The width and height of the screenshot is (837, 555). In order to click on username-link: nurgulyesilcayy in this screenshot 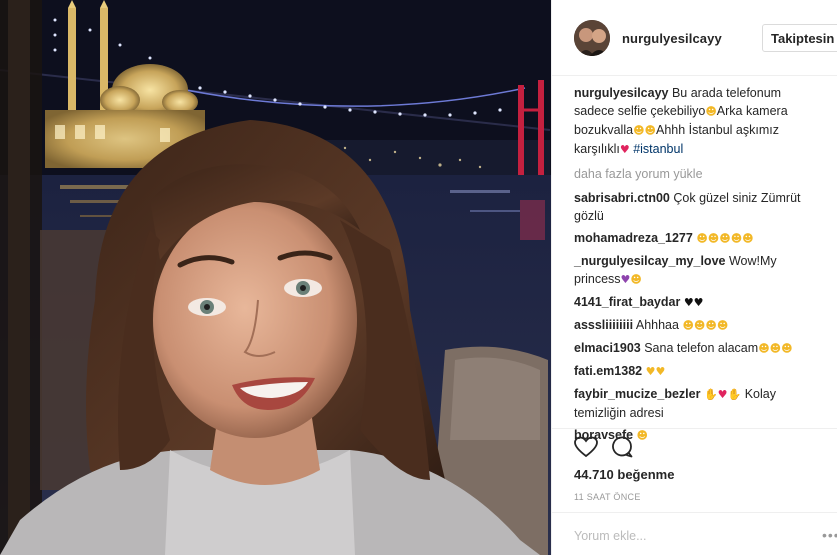, I will do `click(672, 38)`.